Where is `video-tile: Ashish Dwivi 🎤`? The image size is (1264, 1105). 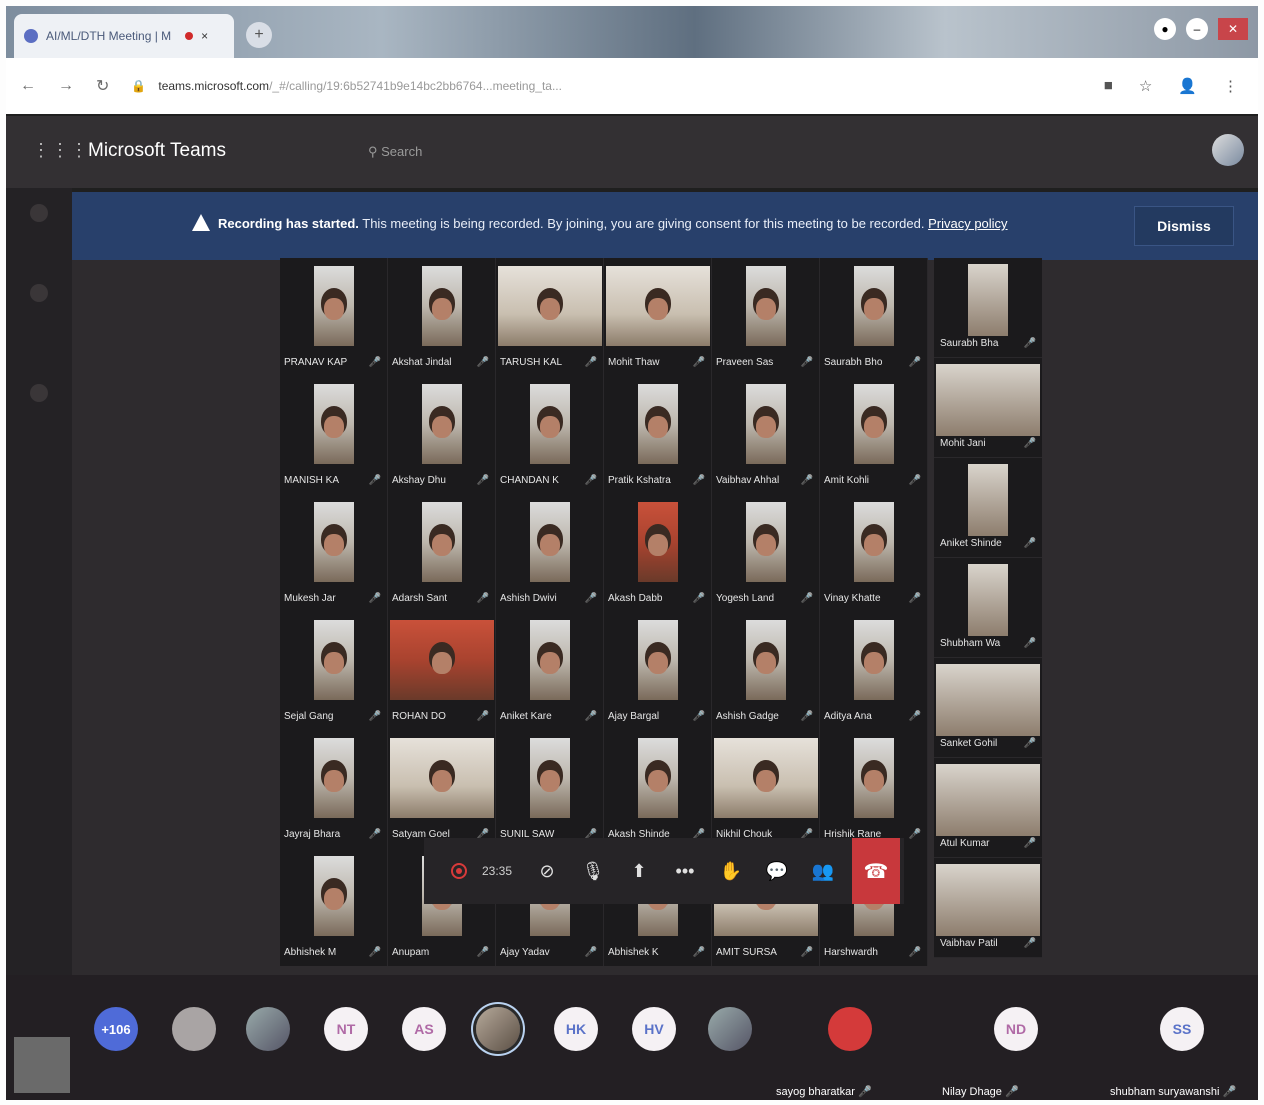 video-tile: Ashish Dwivi 🎤 is located at coordinates (550, 553).